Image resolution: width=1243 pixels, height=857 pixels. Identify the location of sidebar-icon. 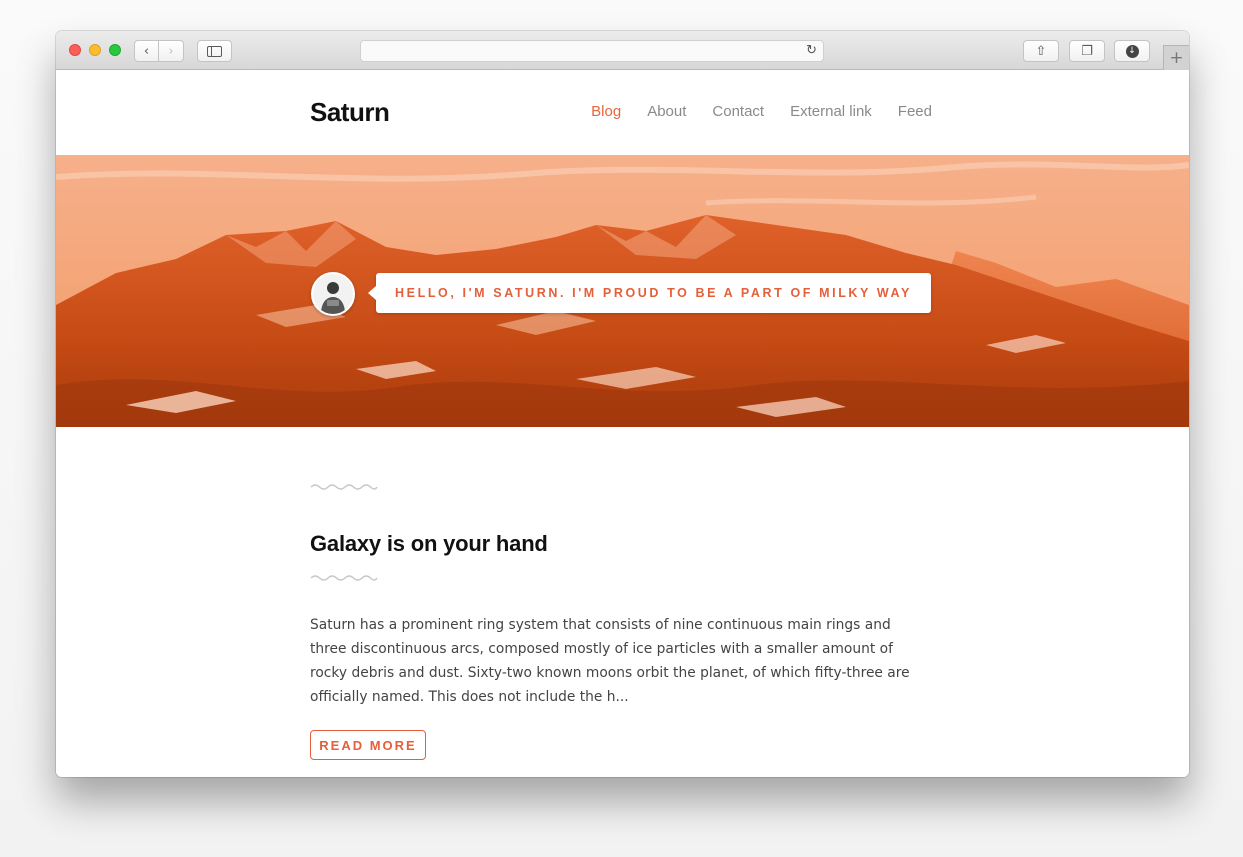
(214, 51).